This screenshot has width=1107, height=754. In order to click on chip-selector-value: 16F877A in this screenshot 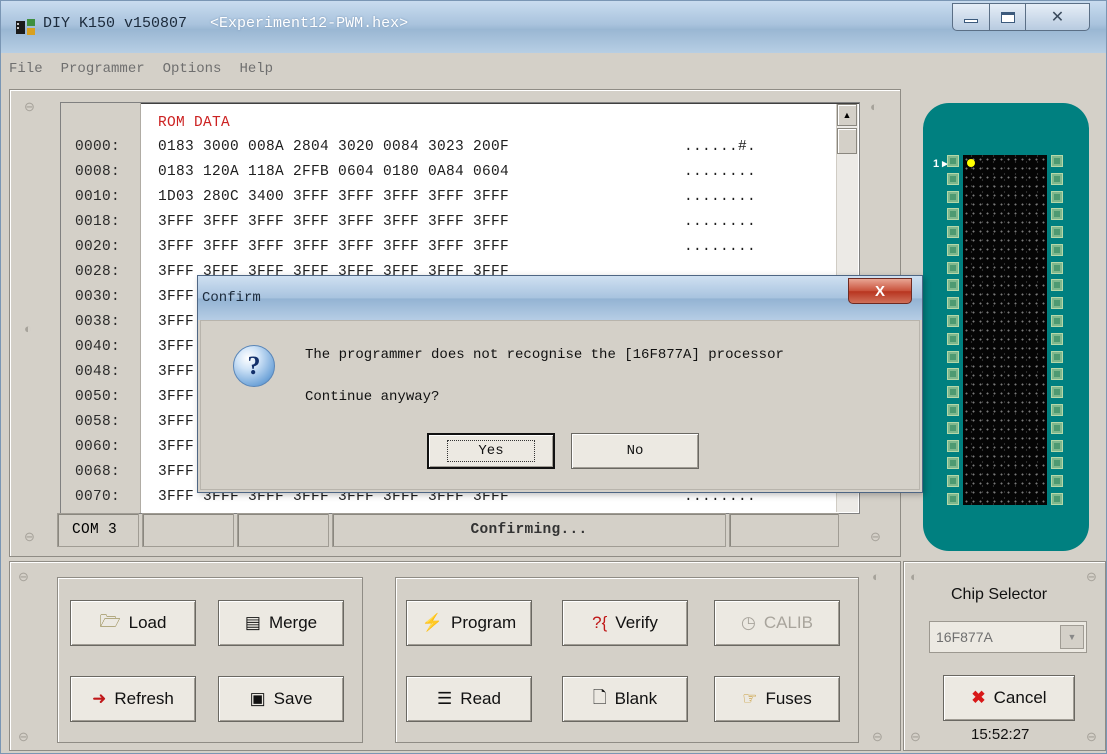, I will do `click(964, 637)`.